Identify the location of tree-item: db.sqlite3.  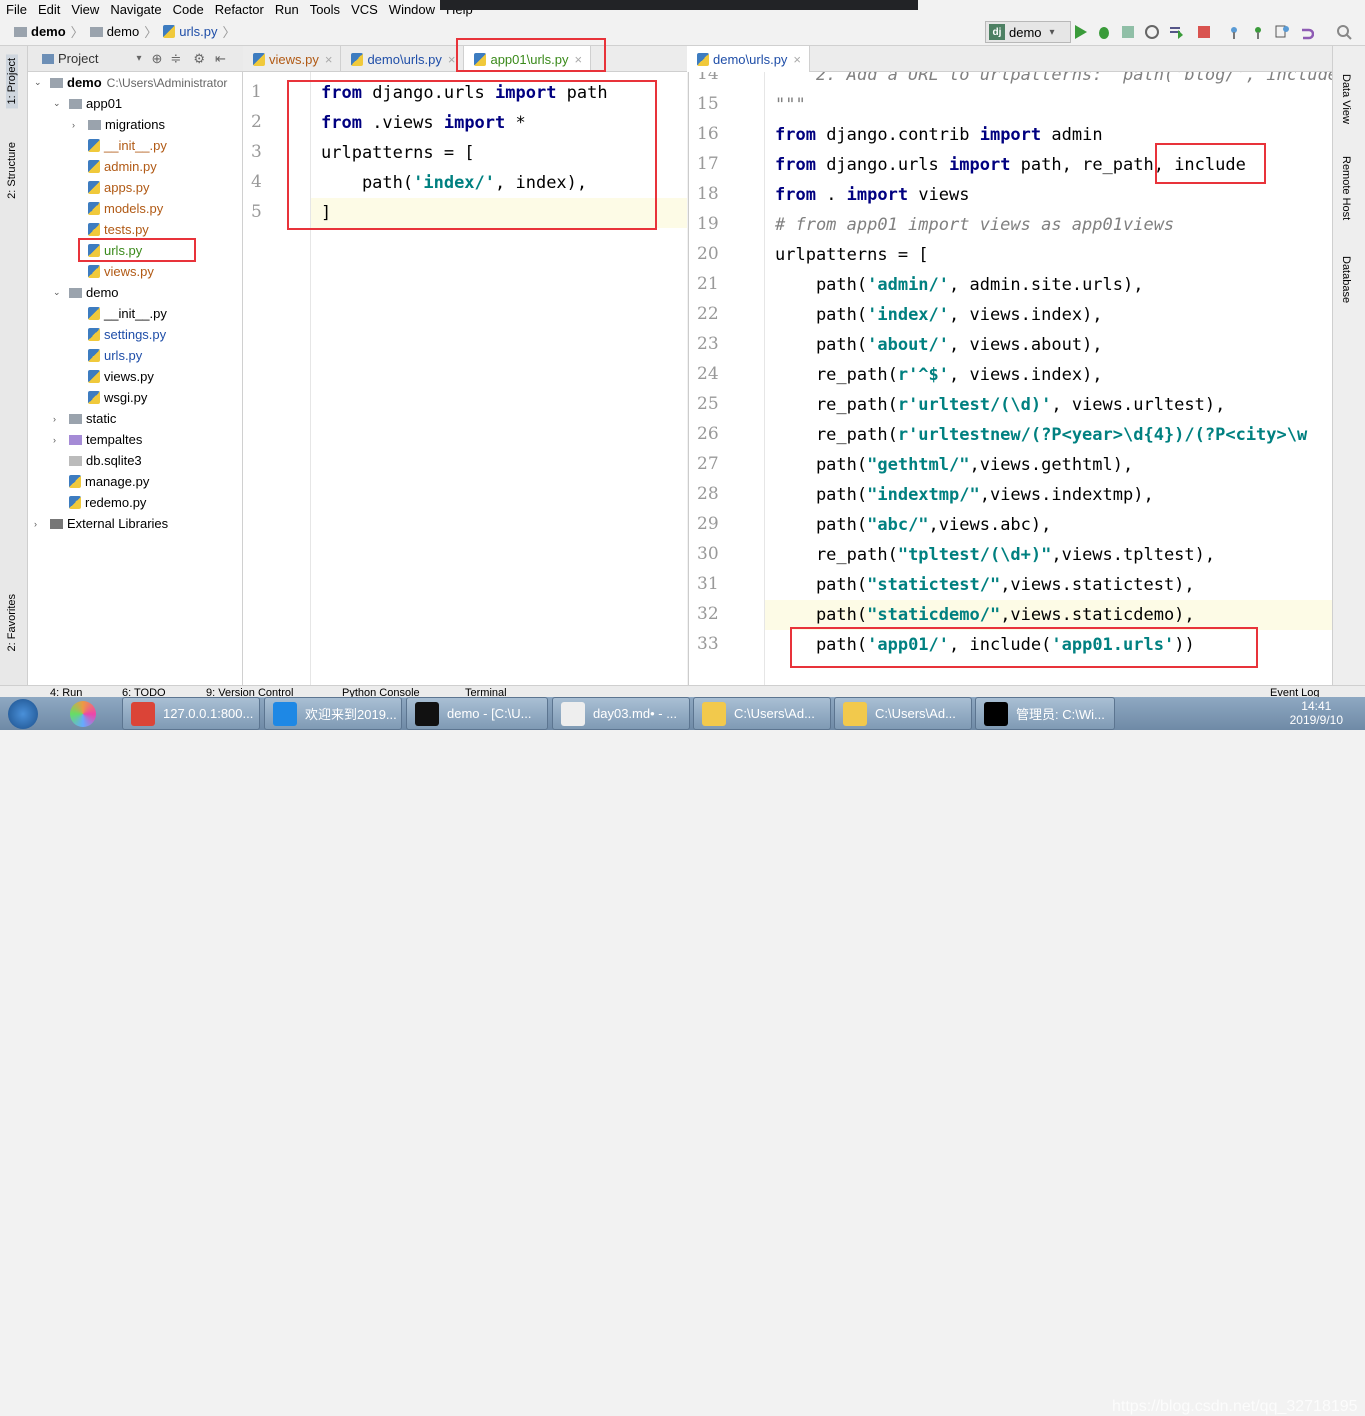
(97, 460).